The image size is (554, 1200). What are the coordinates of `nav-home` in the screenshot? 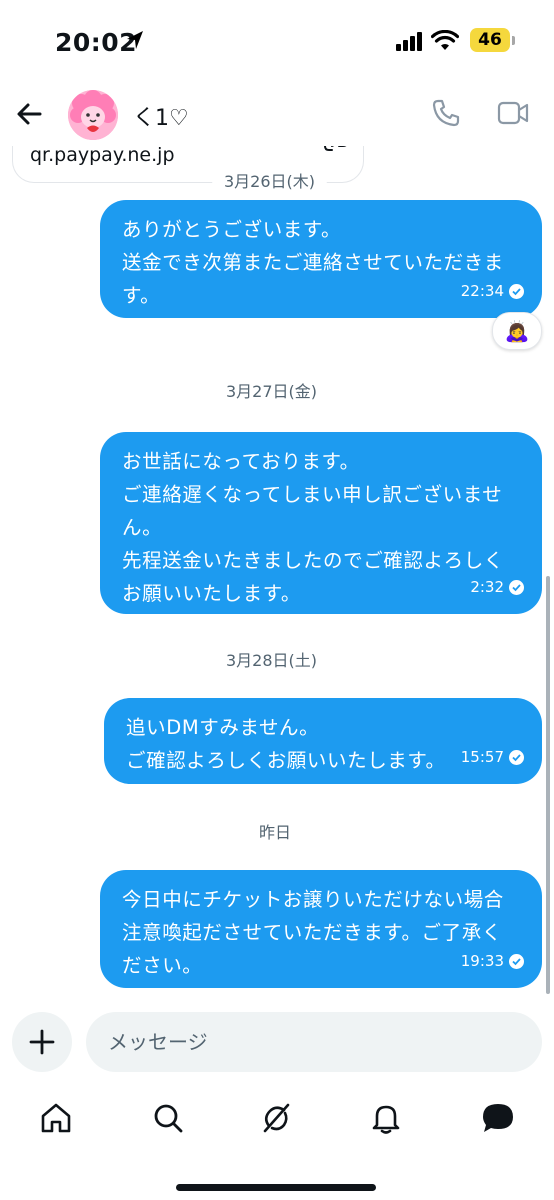 It's located at (56, 1118).